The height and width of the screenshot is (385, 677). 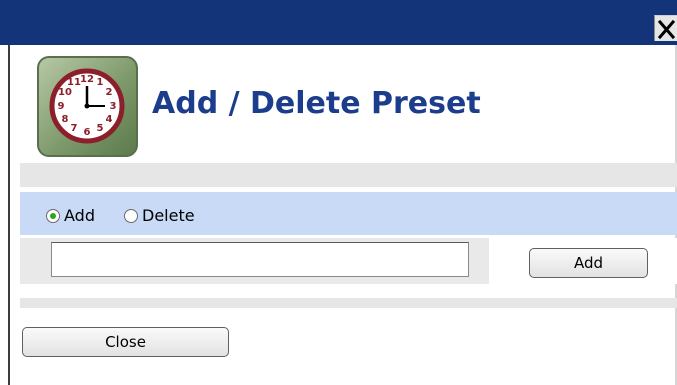 I want to click on title-bar, so click(x=338, y=22).